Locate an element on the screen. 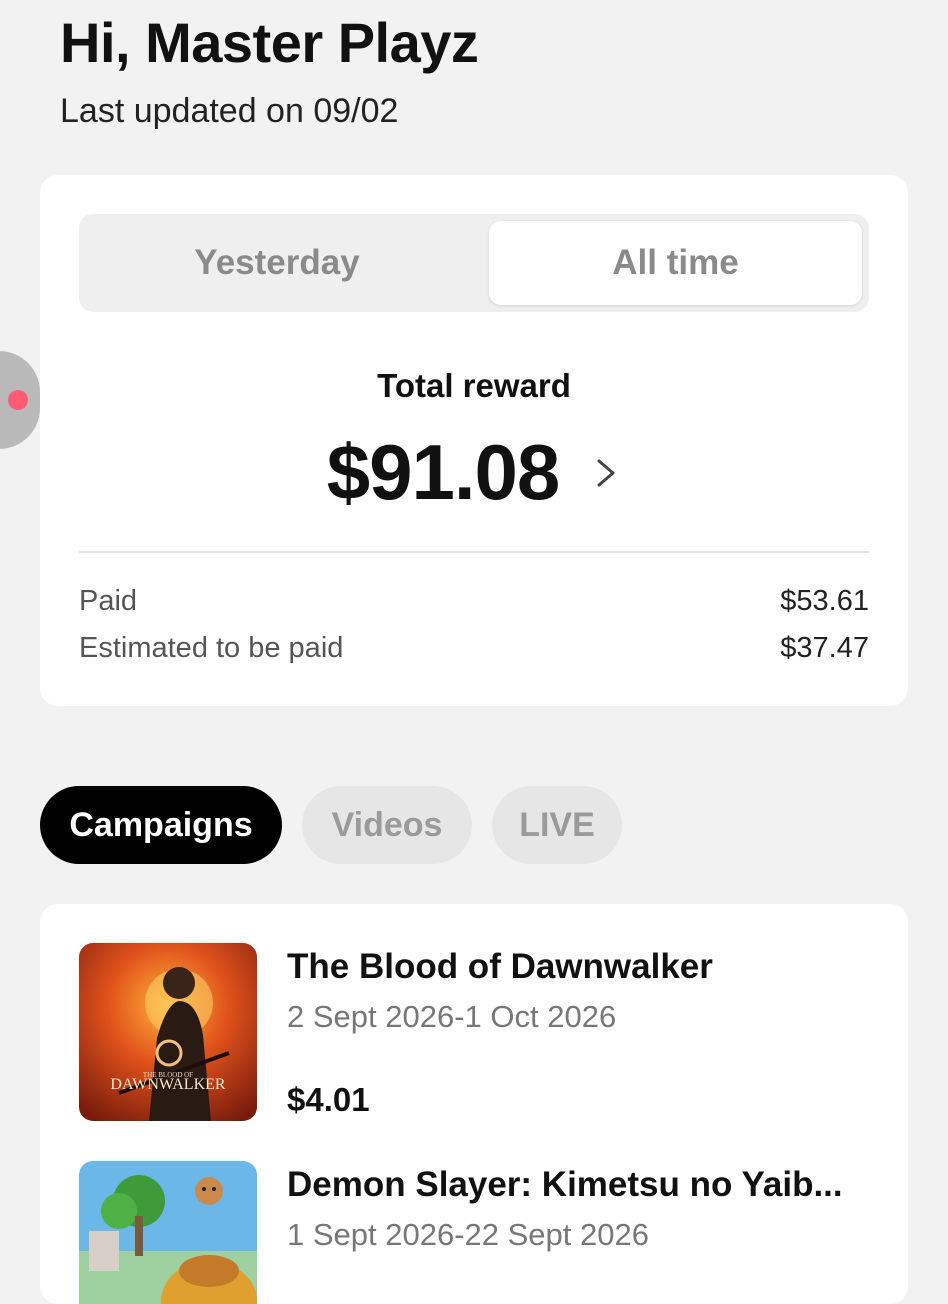 This screenshot has width=948, height=1304. total-reward-amount: $91.08 is located at coordinates (443, 472).